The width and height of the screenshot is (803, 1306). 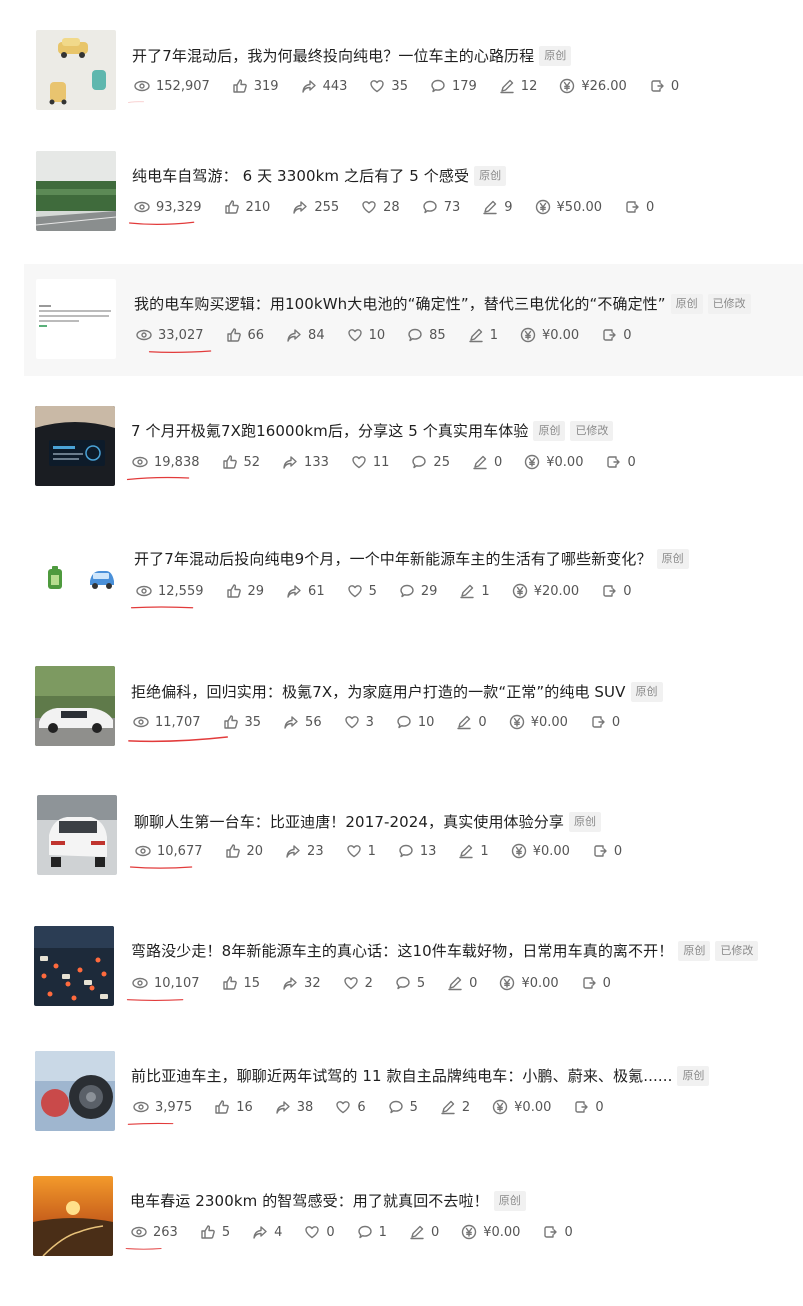 What do you see at coordinates (417, 851) in the screenshot?
I see `comment-count: 13` at bounding box center [417, 851].